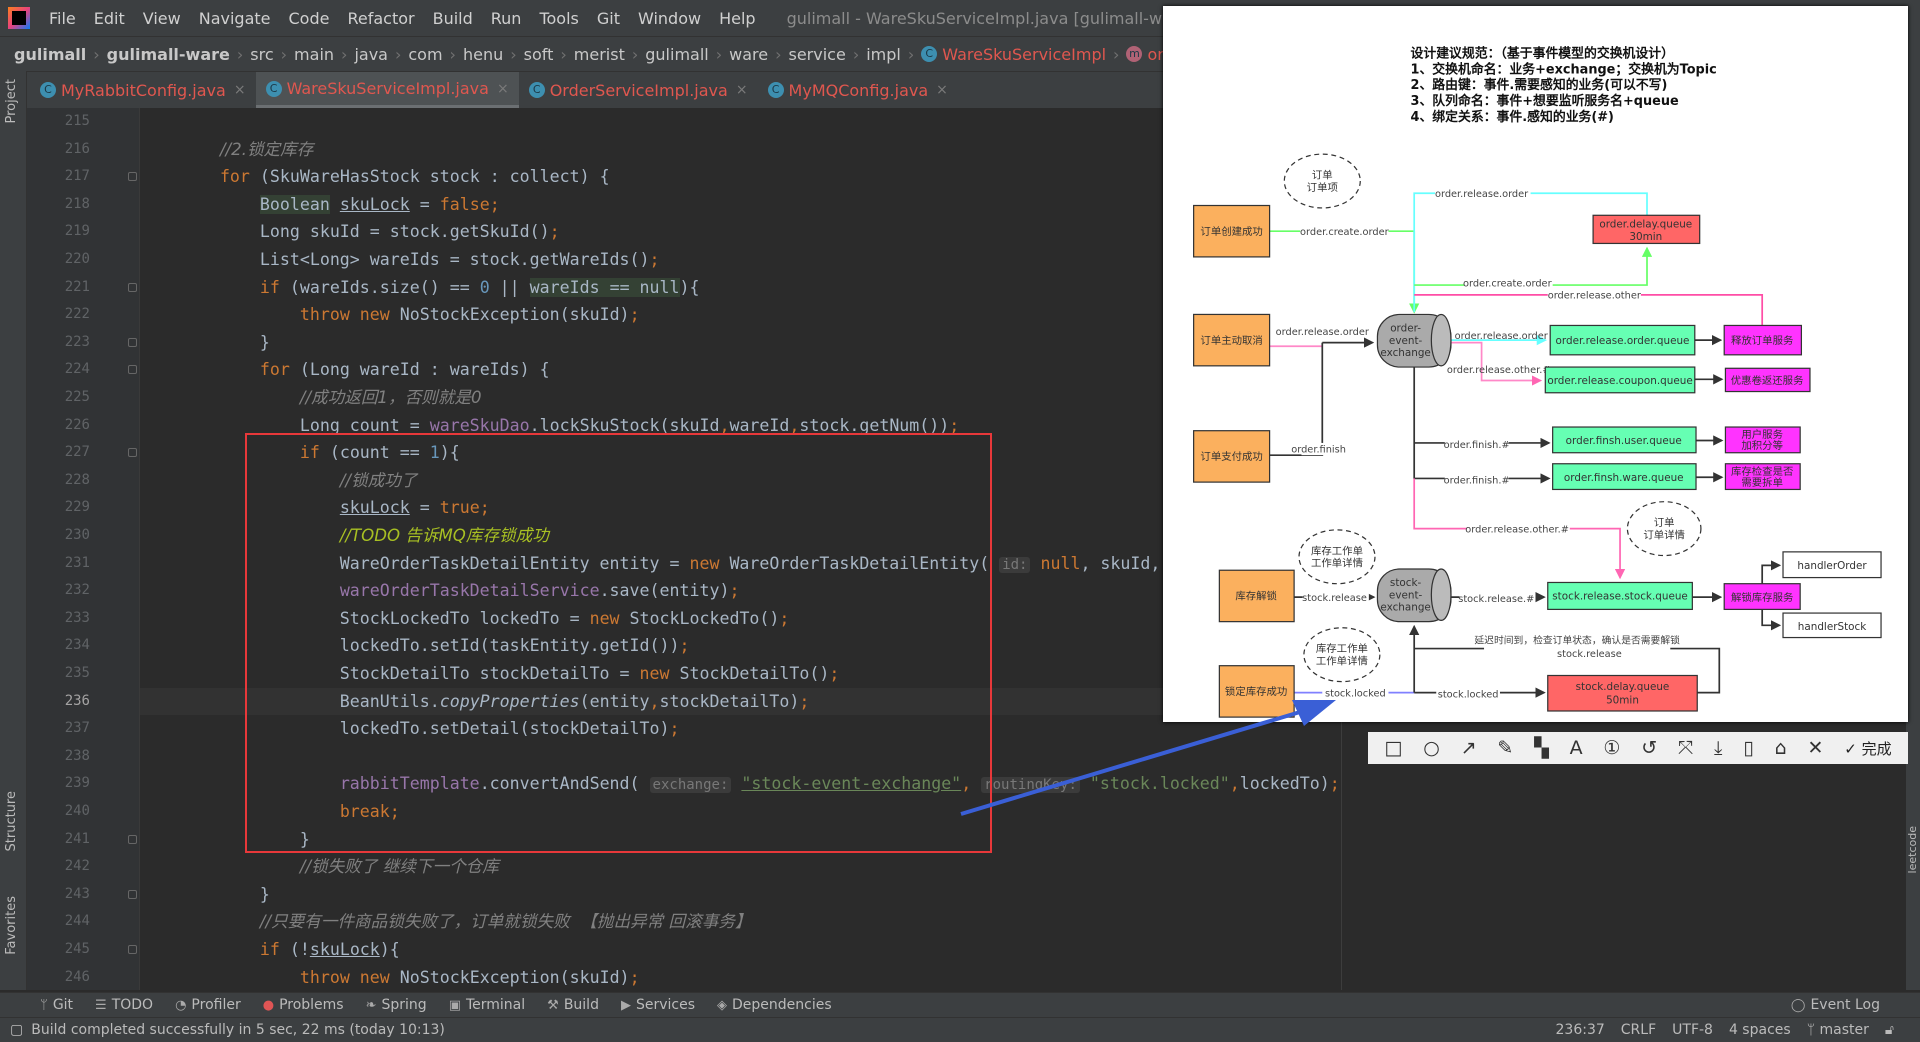 This screenshot has width=1920, height=1042. Describe the element at coordinates (124, 1005) in the screenshot. I see `tool-window-todo: ☰ TODO` at that location.